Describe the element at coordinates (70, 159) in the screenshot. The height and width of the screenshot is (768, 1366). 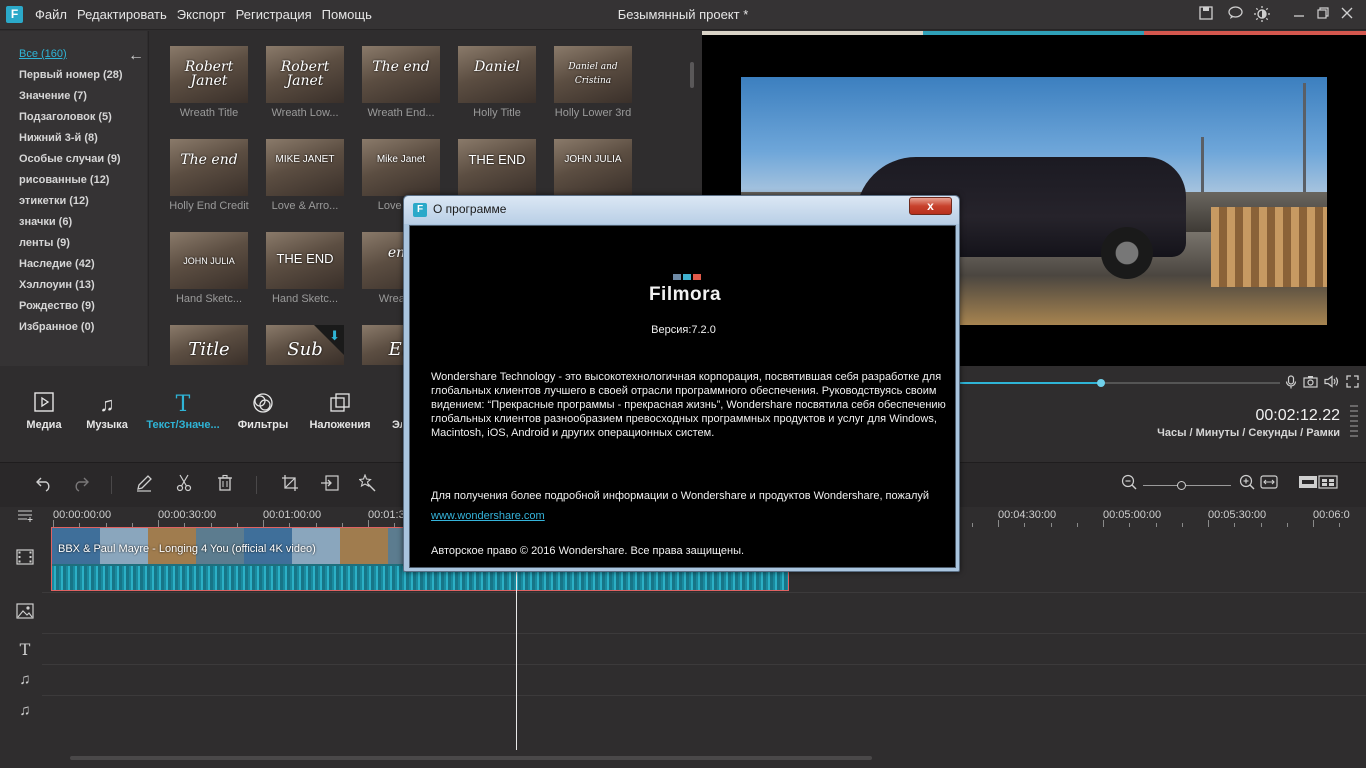
I see `category-special-occasions: Особые случаи (9)` at that location.